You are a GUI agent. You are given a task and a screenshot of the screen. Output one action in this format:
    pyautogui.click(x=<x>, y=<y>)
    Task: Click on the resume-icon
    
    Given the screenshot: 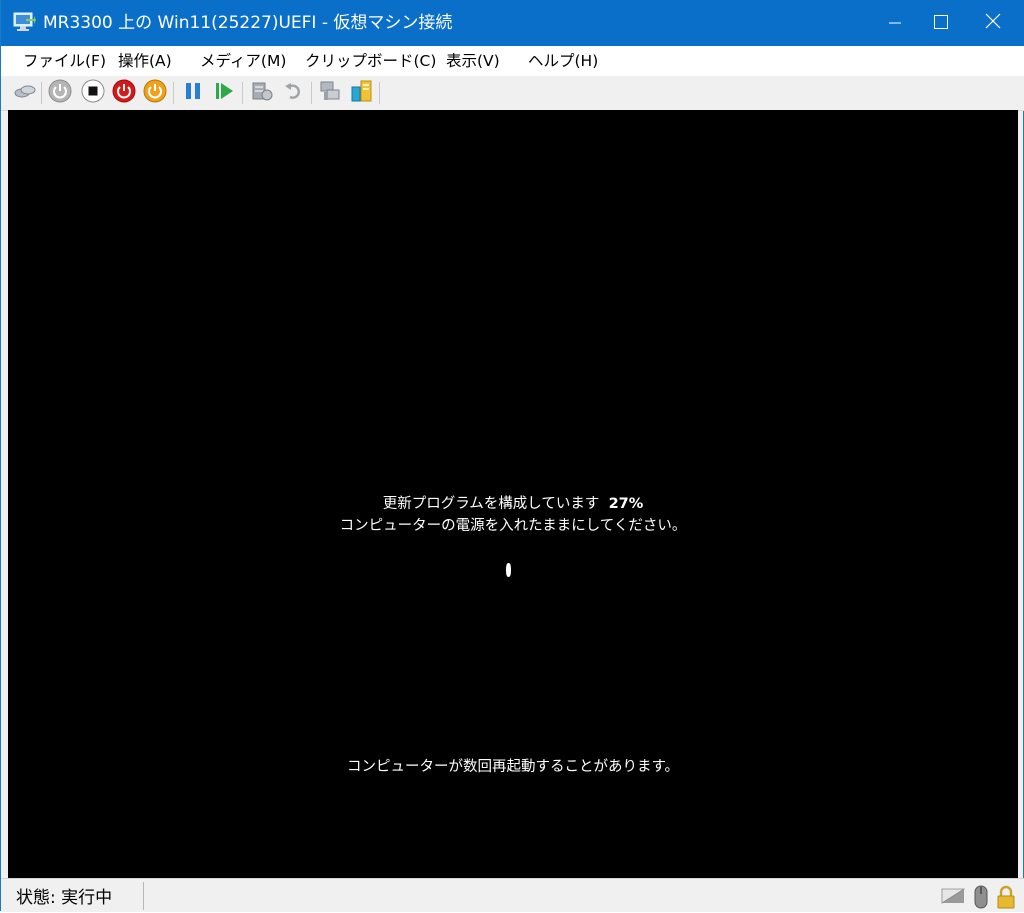 What is the action you would take?
    pyautogui.click(x=224, y=93)
    